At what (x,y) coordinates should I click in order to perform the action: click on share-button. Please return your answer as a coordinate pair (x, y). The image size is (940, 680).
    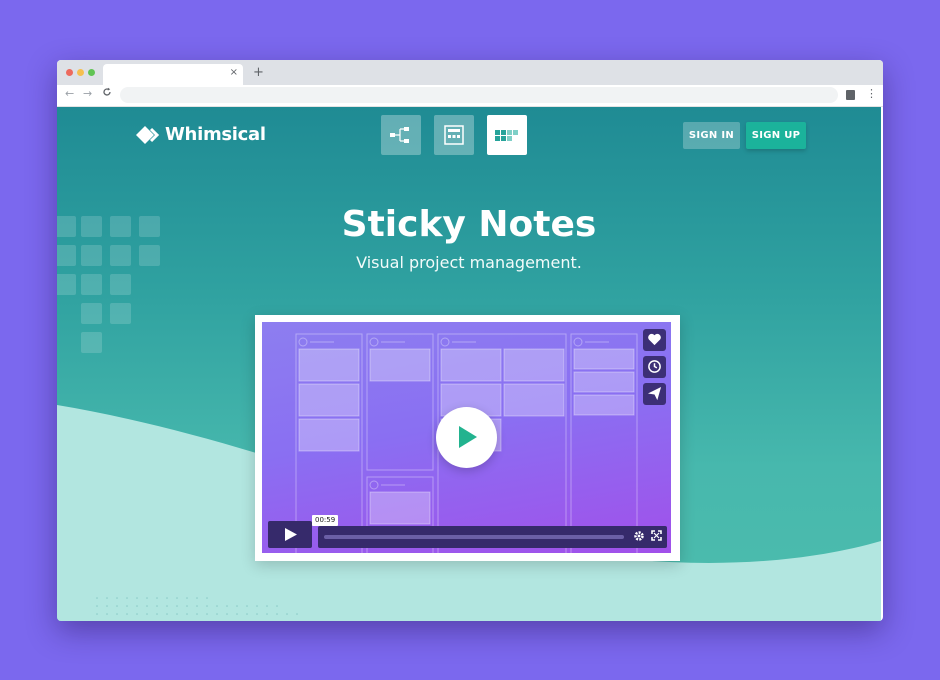
    Looking at the image, I should click on (654, 394).